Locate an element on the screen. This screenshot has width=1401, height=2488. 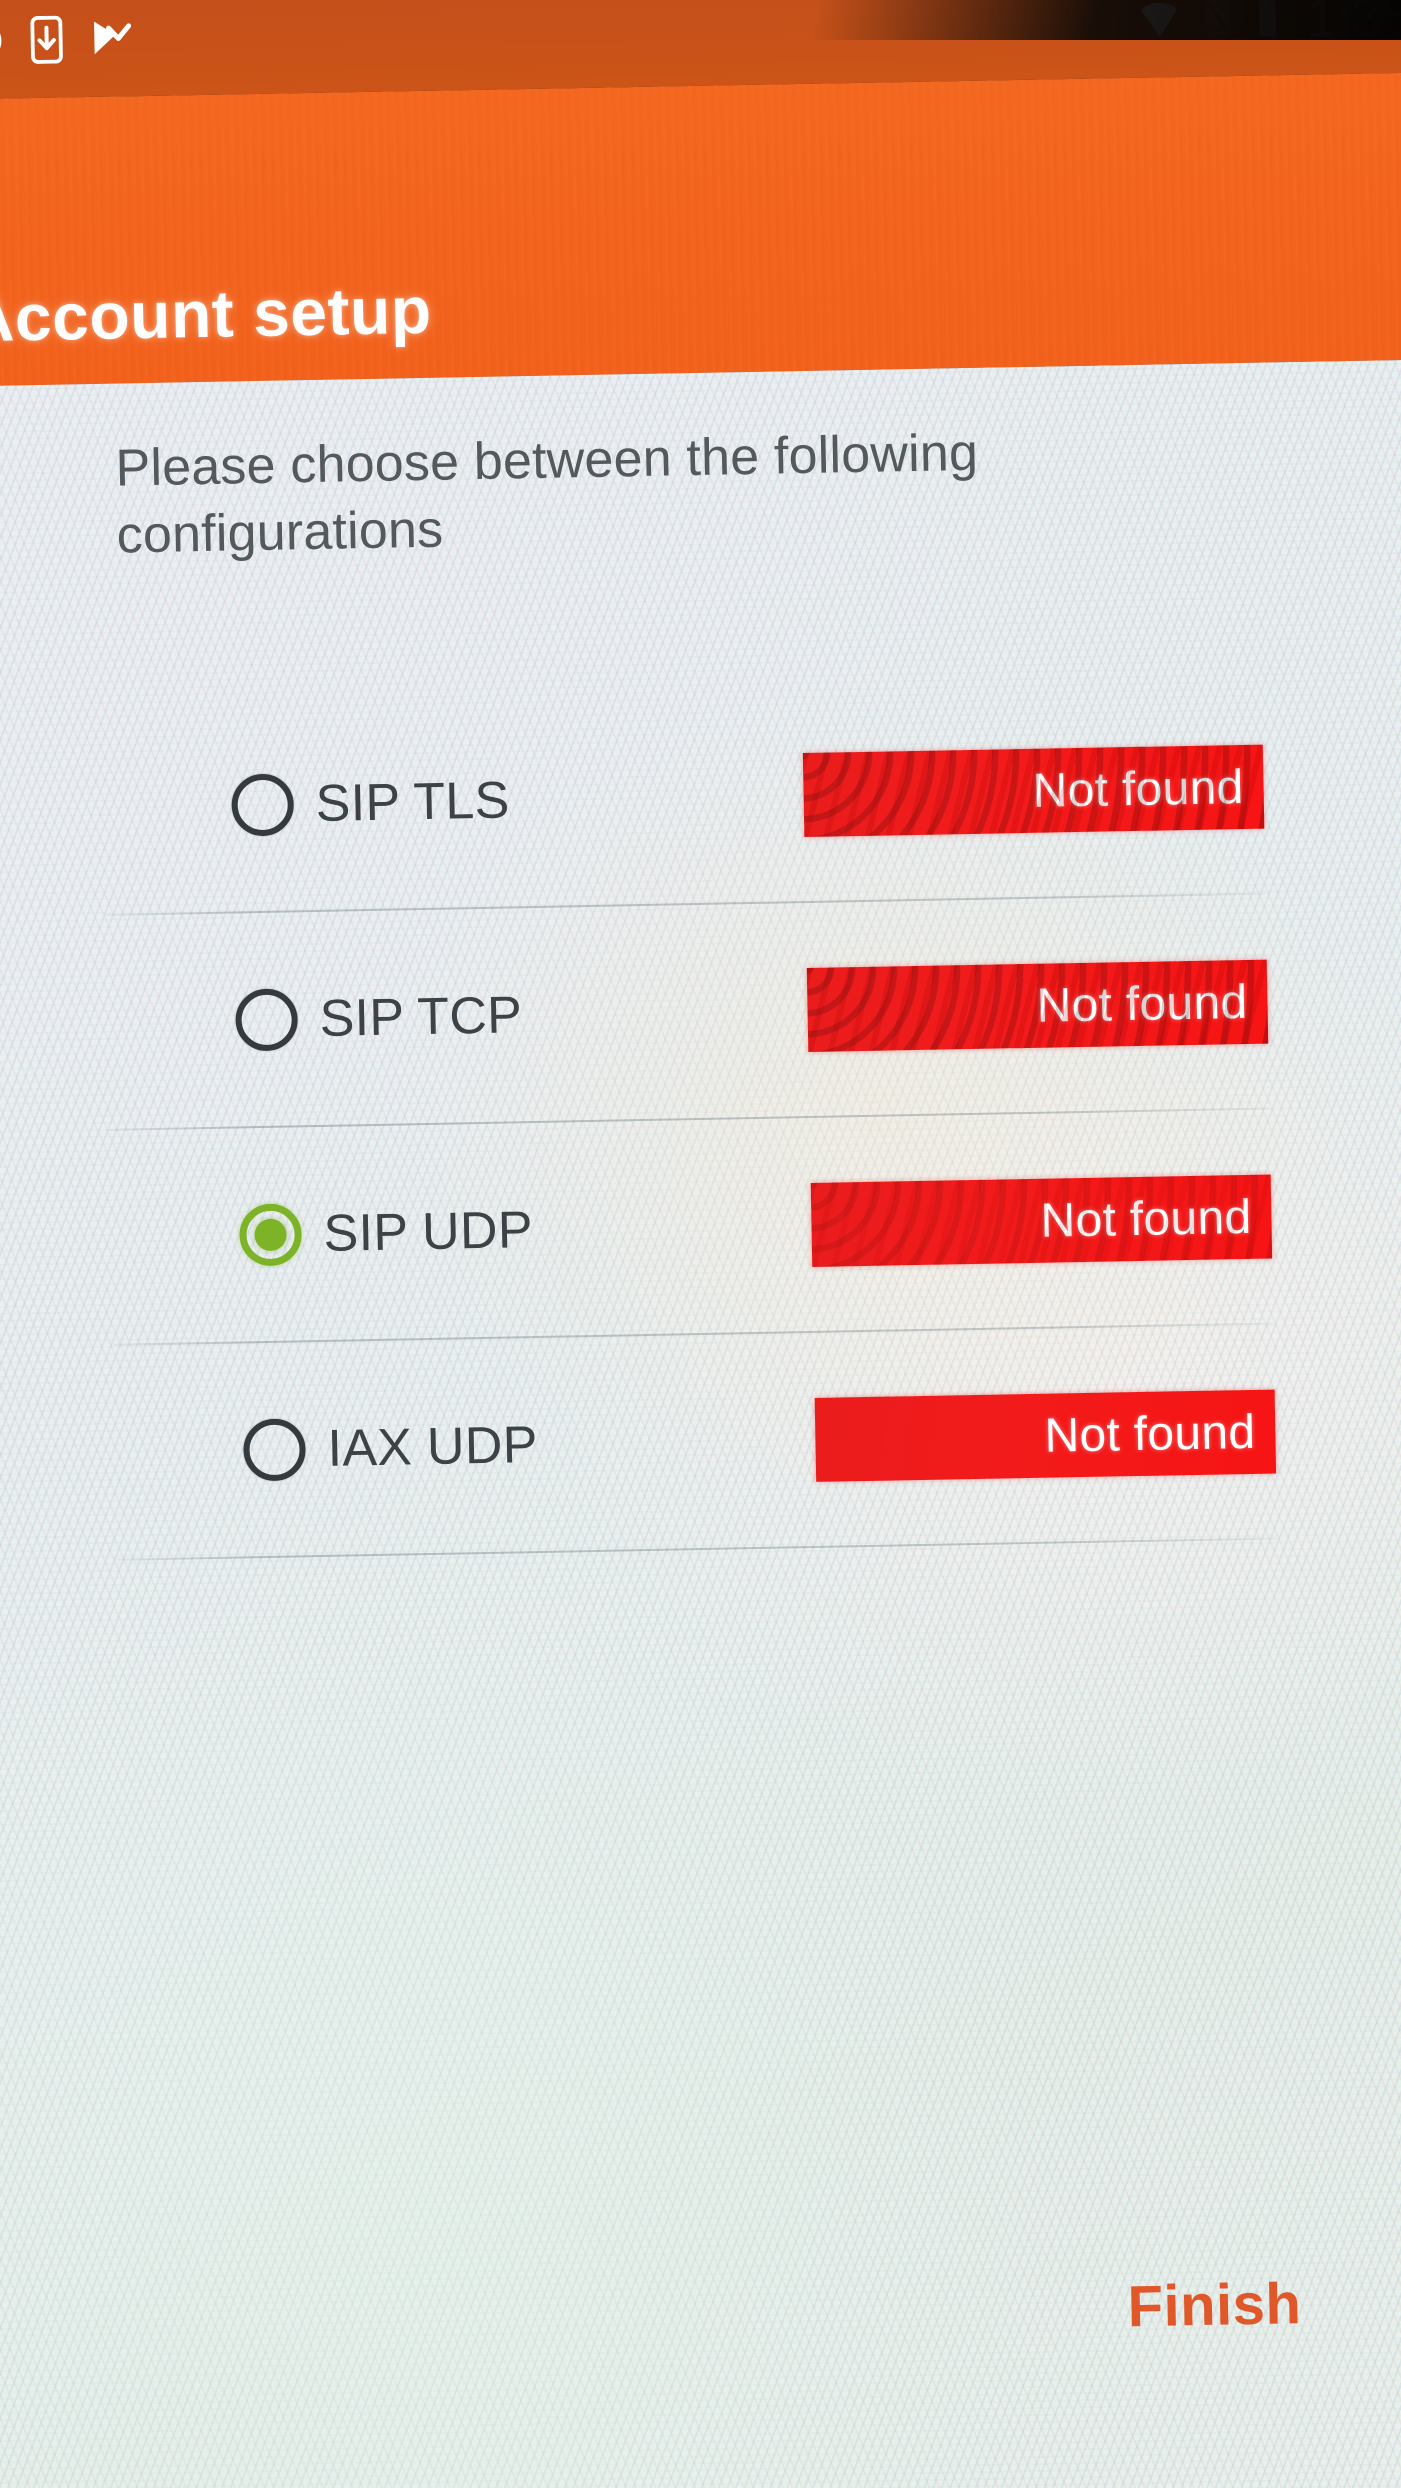
phone-download-icon is located at coordinates (46, 42).